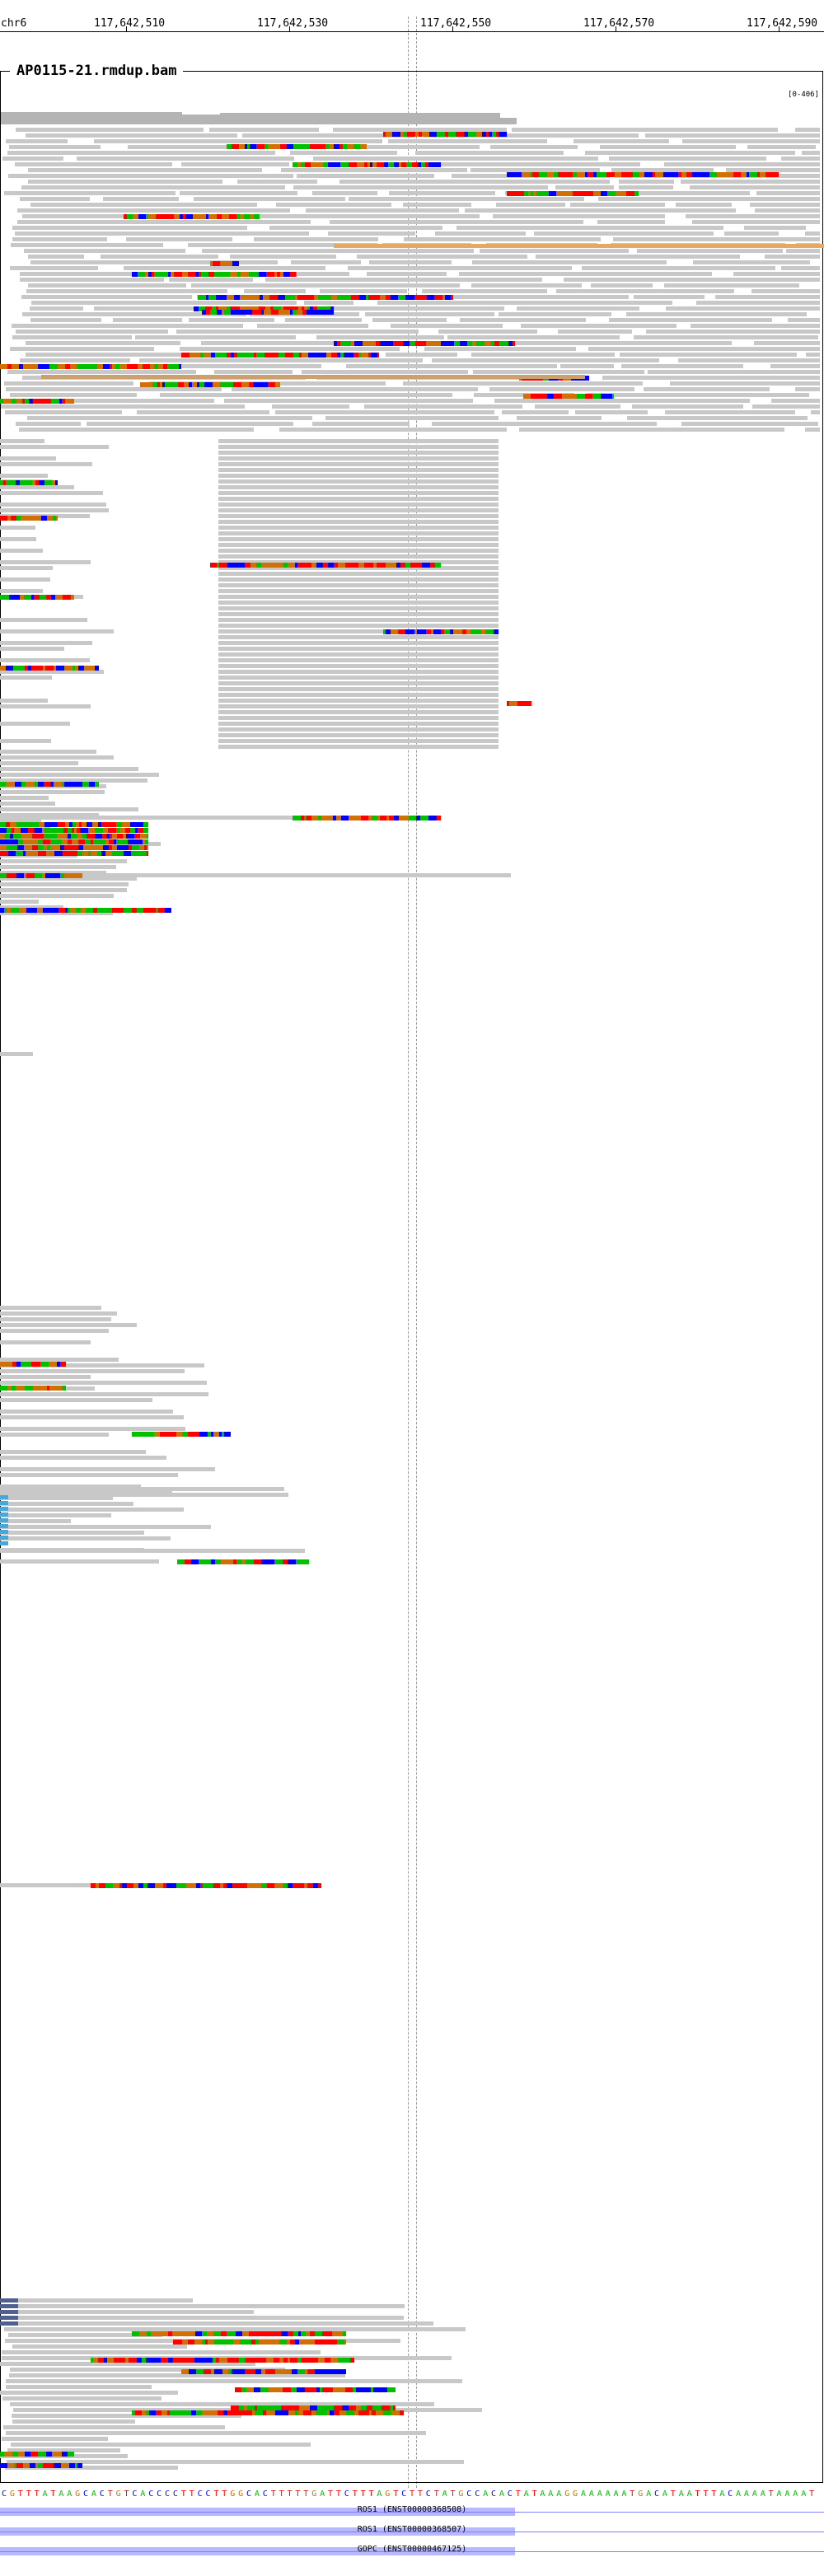 The width and height of the screenshot is (824, 2576). I want to click on chromosome-label: chr6, so click(13, 23).